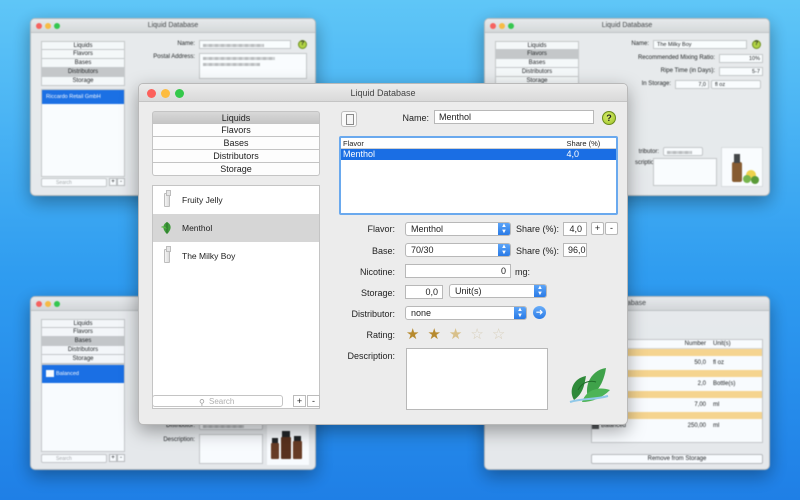 The image size is (800, 500). I want to click on flavor-table-header: Flavor Share (%), so click(478, 143).